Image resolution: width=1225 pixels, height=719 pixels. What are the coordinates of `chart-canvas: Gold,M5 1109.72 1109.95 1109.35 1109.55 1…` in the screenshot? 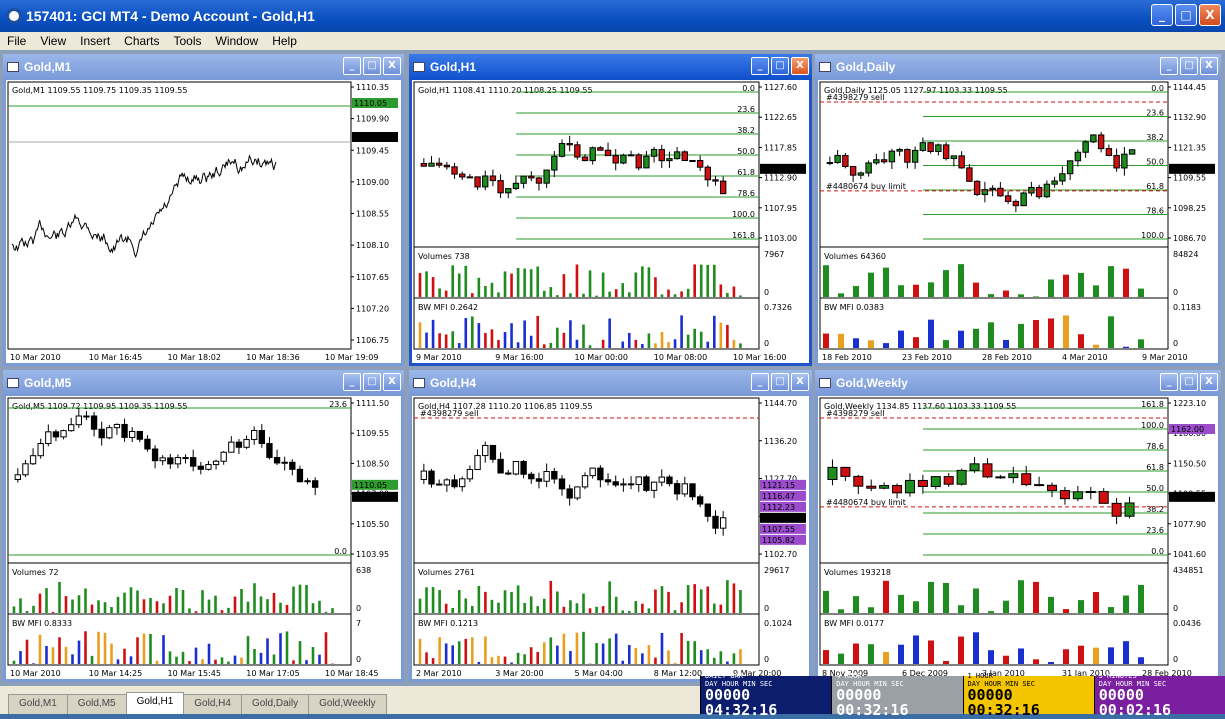 It's located at (203, 537).